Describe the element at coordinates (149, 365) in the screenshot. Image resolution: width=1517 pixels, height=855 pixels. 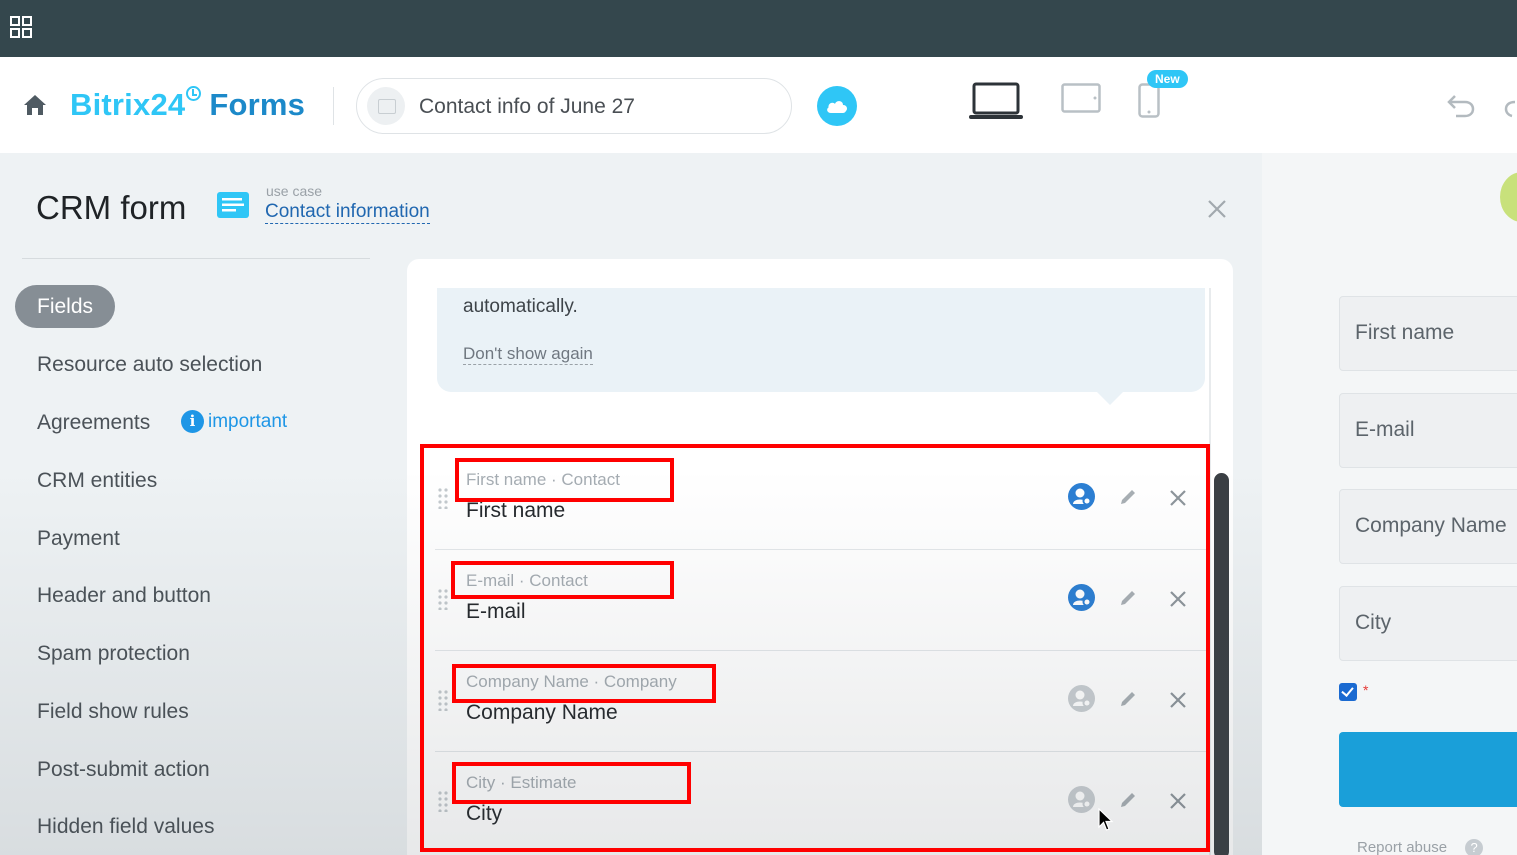
I see `nav-item-resource-auto-selection: Resource auto selection` at that location.